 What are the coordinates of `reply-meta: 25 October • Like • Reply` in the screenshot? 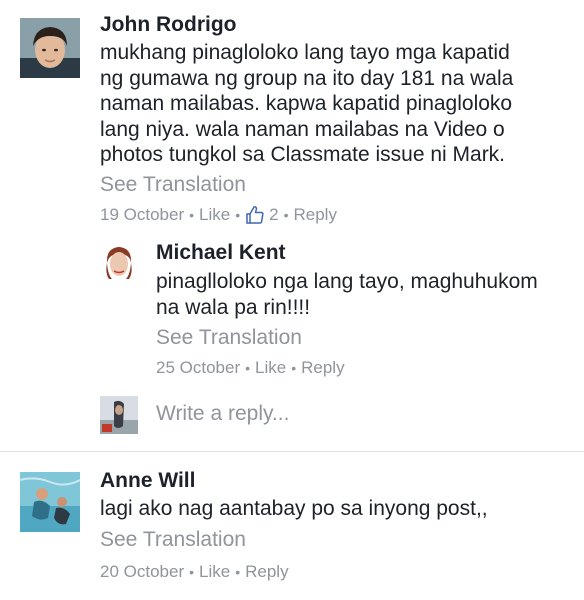 It's located at (250, 368).